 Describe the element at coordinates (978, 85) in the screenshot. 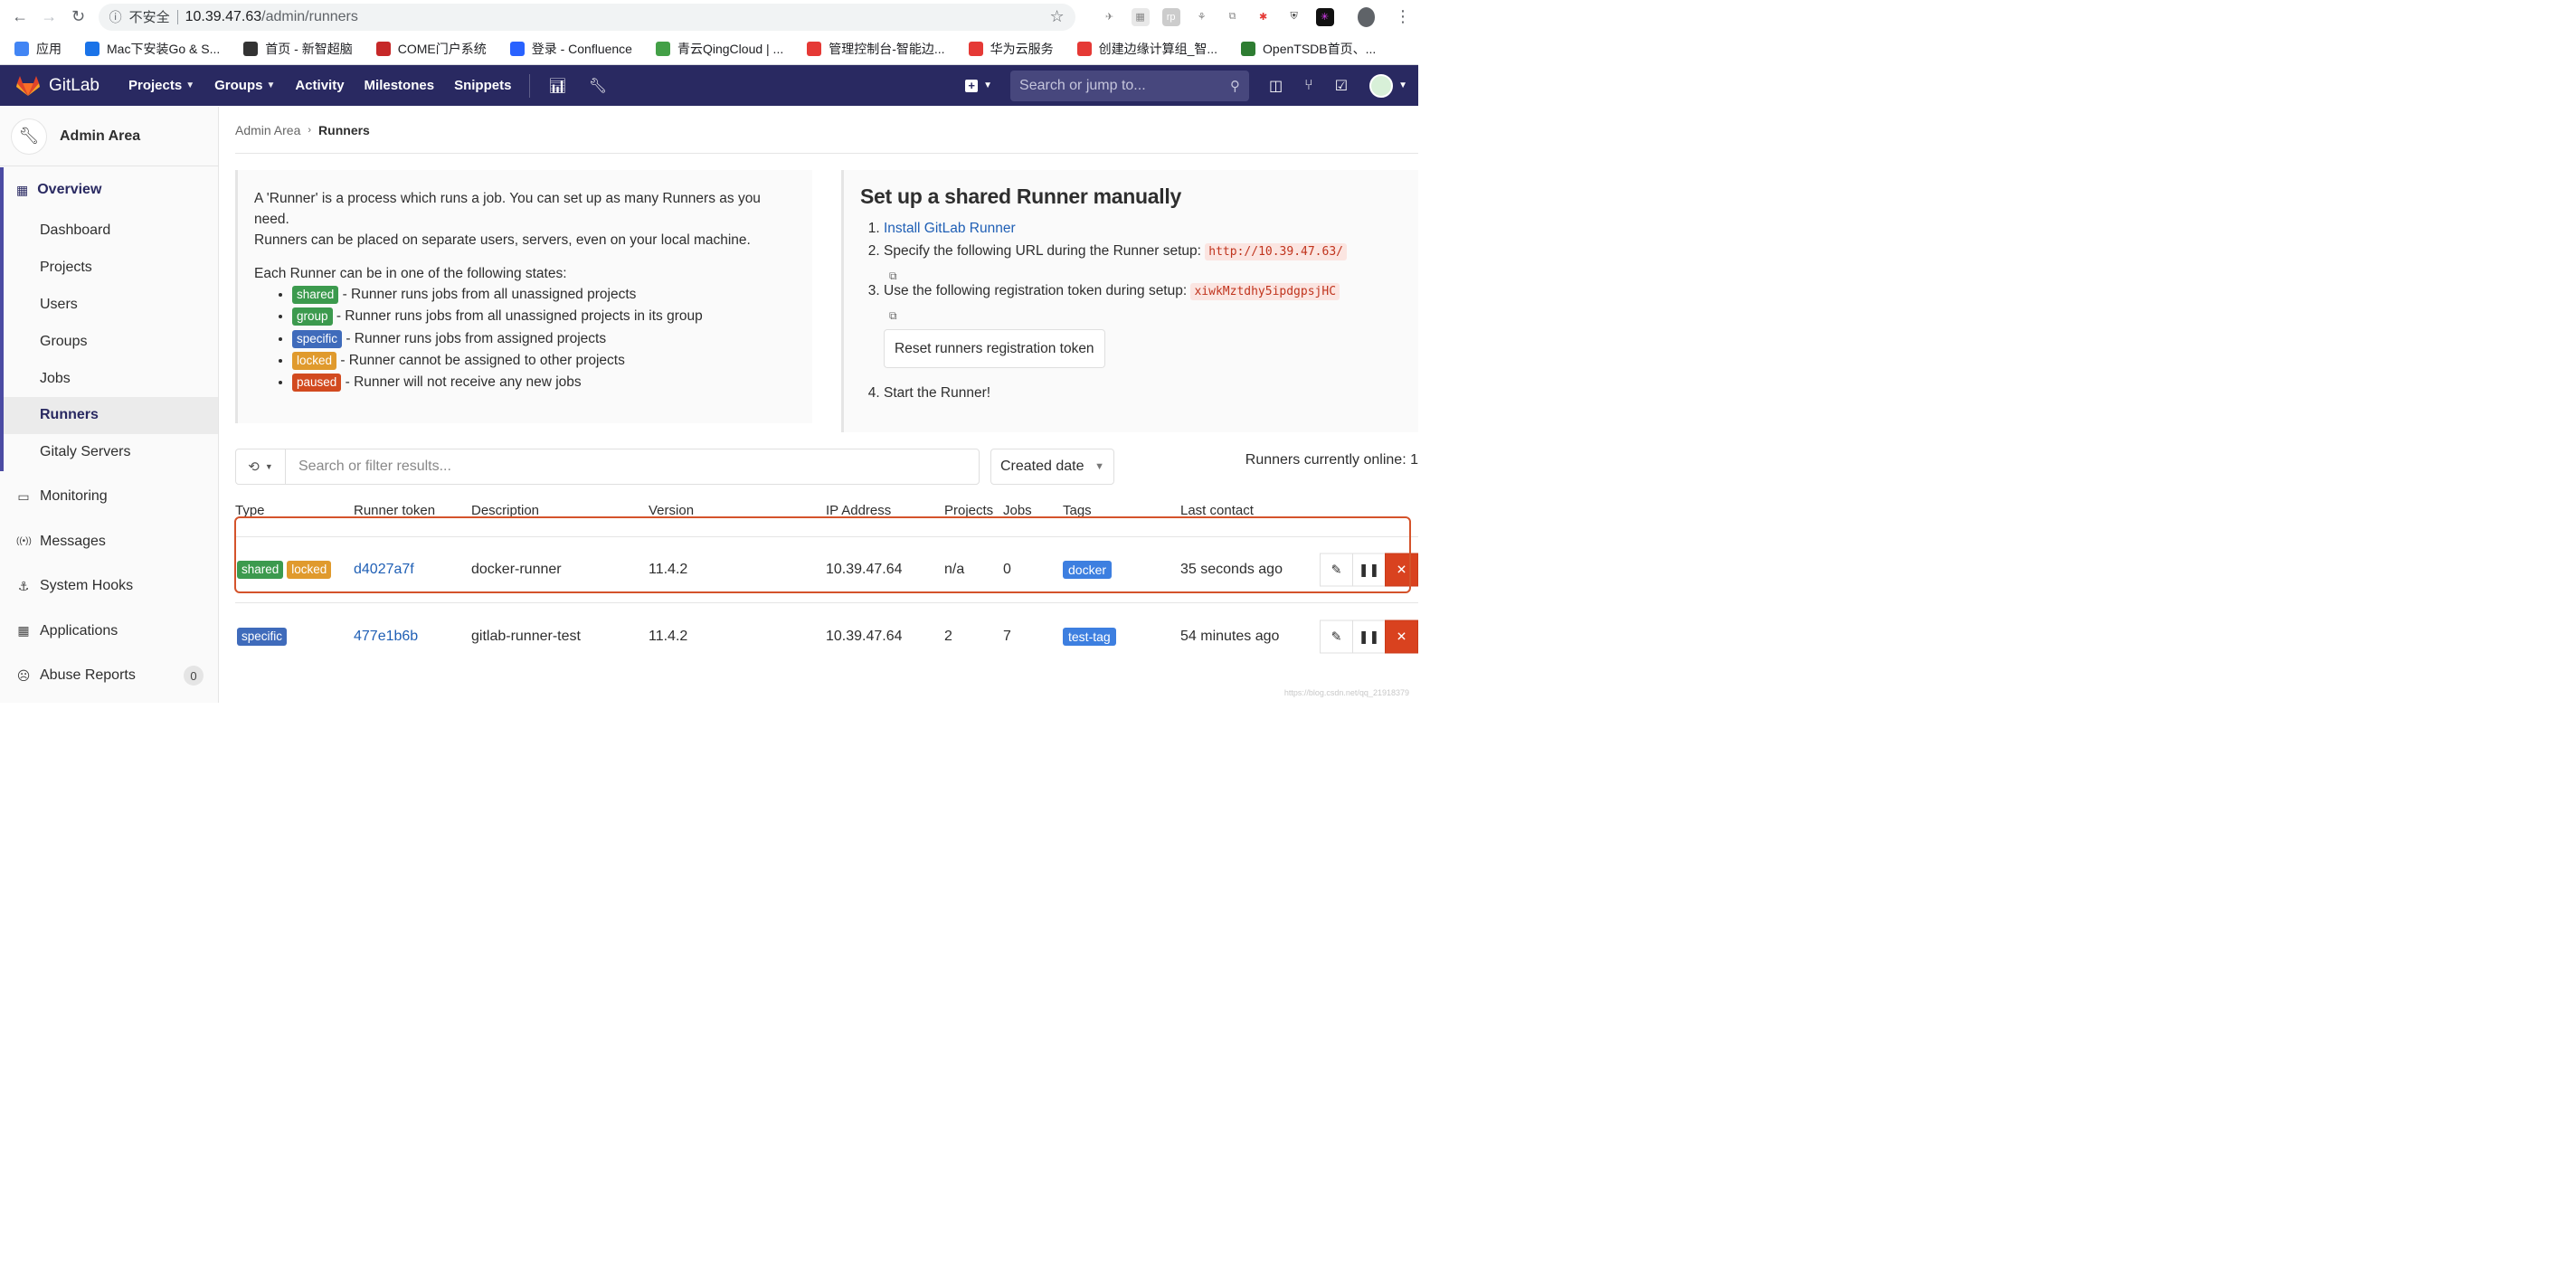

I see `new-dropdown: + ▼` at that location.